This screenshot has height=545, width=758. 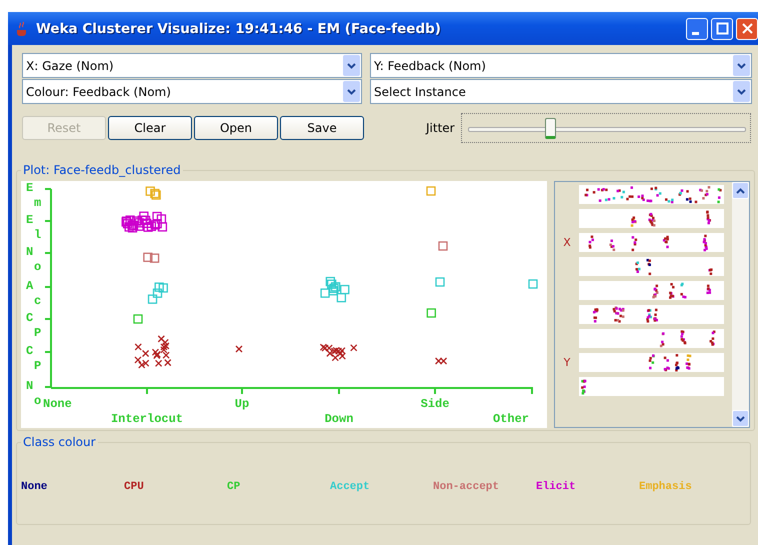 What do you see at coordinates (147, 419) in the screenshot?
I see `axis-label: Interlocut` at bounding box center [147, 419].